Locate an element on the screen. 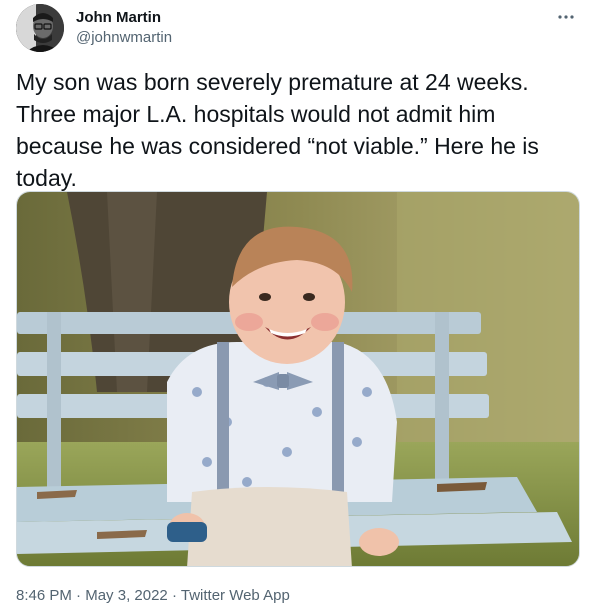 The width and height of the screenshot is (595, 611). author-names: John Martin @johnwmartin is located at coordinates (124, 28).